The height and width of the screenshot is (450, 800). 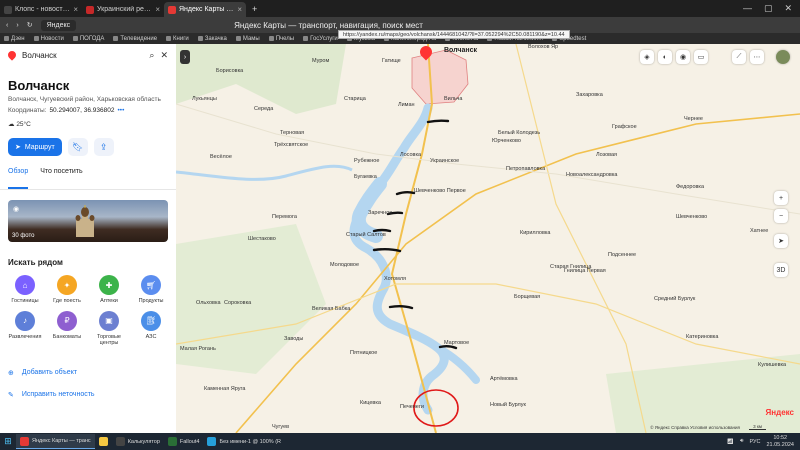 What do you see at coordinates (504, 379) in the screenshot?
I see `map-place-label: Артёмовка` at bounding box center [504, 379].